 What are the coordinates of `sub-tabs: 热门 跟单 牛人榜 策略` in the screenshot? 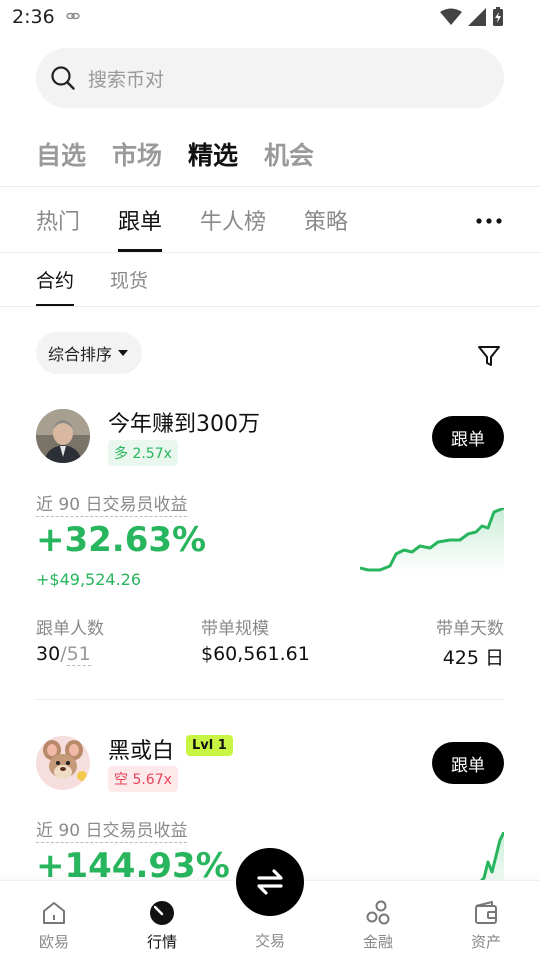 It's located at (211, 228).